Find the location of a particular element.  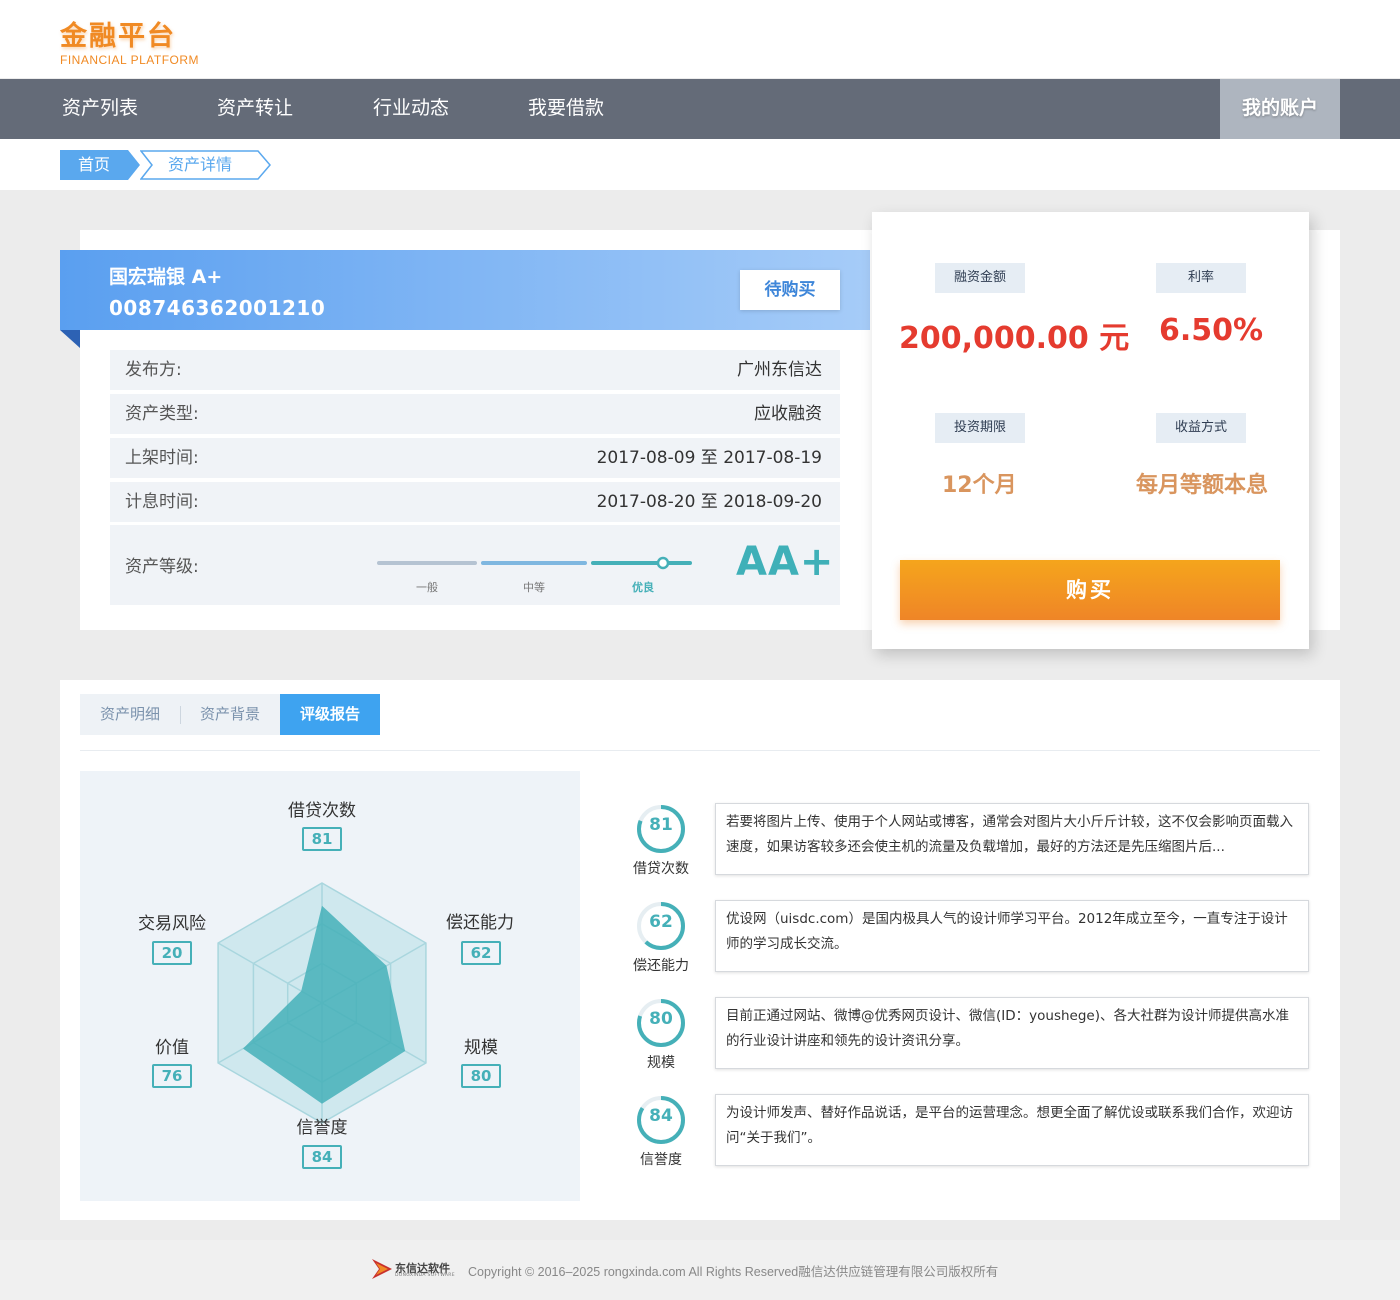

info-label: 发布方: is located at coordinates (153, 370).